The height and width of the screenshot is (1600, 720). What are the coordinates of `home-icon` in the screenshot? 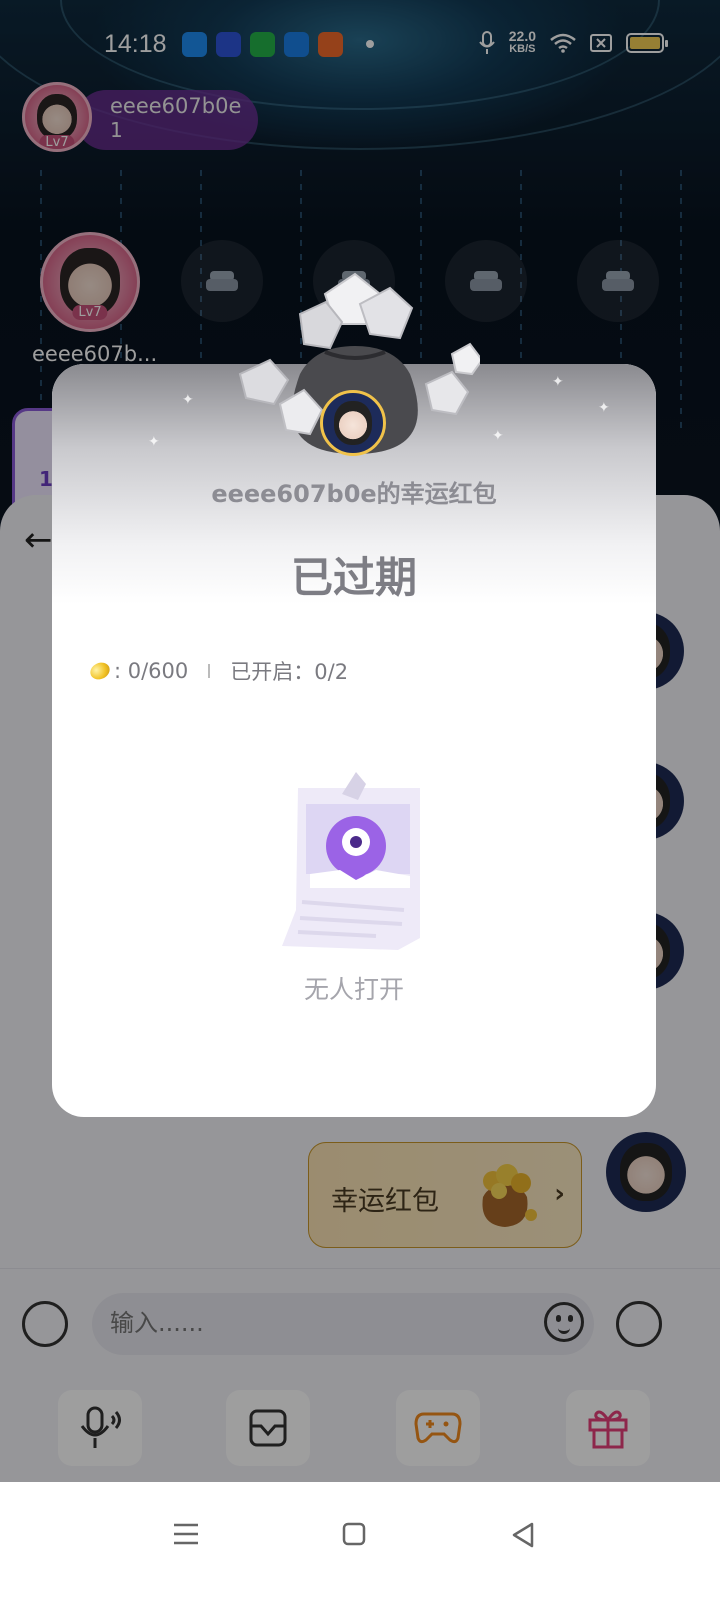 It's located at (354, 1534).